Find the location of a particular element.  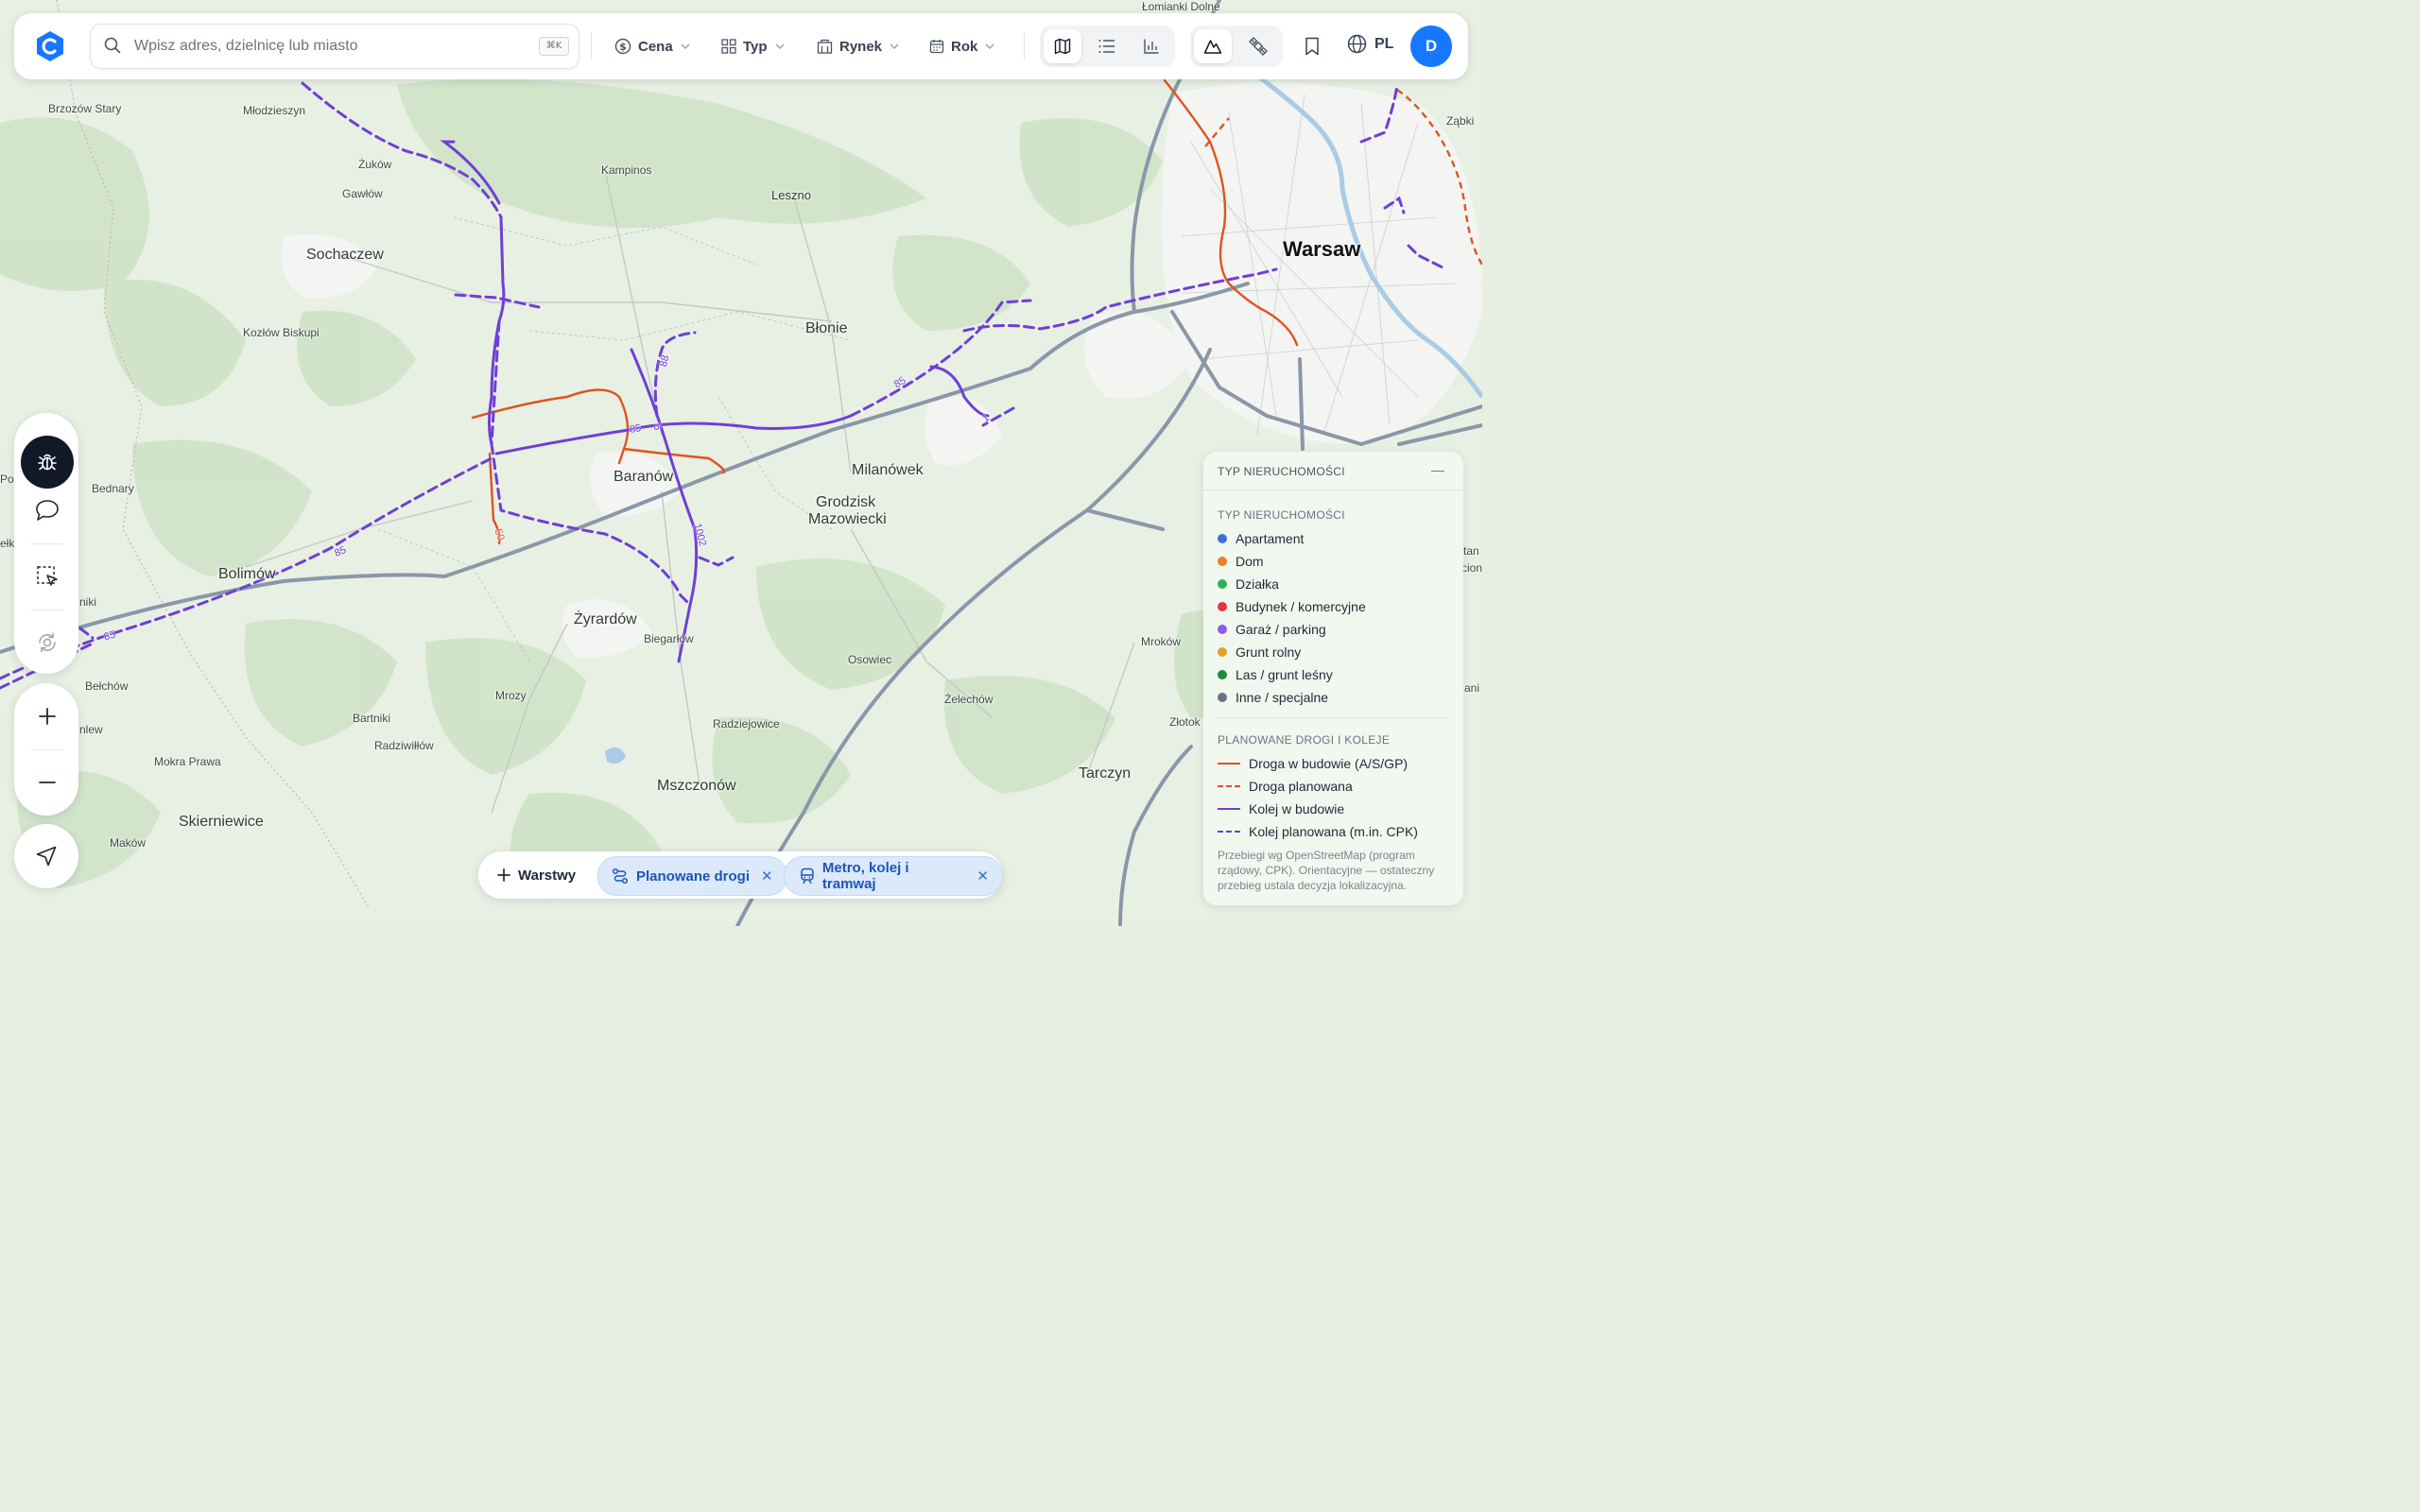

place-label-kampinos: Kampinos is located at coordinates (626, 170).